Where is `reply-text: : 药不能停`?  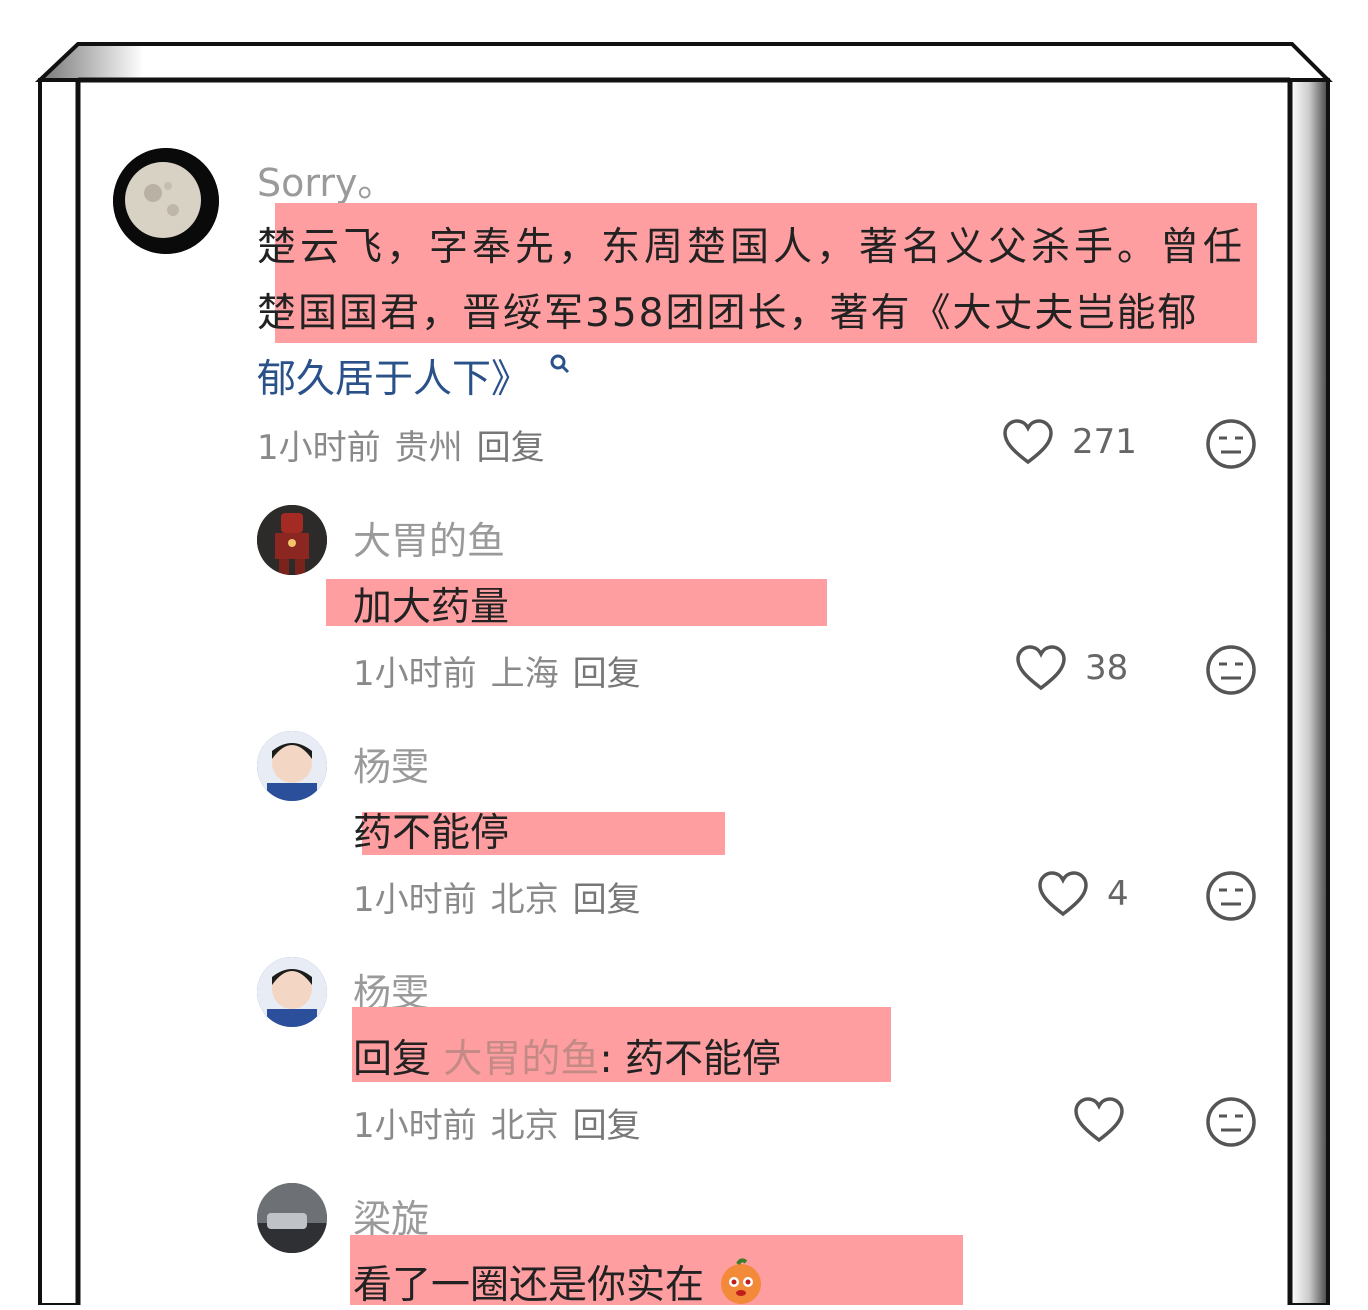
reply-text: : 药不能停 is located at coordinates (690, 1059).